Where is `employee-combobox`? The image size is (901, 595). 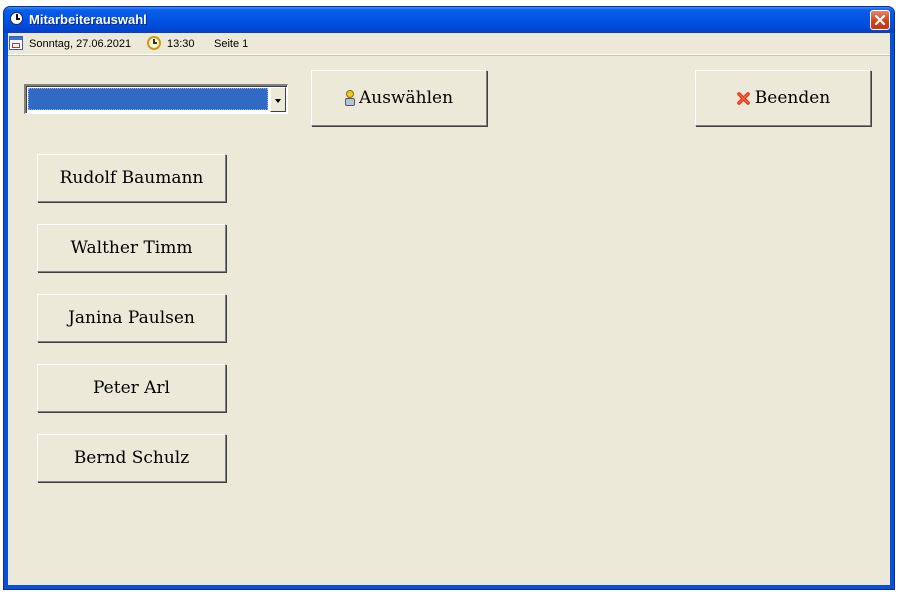 employee-combobox is located at coordinates (156, 99).